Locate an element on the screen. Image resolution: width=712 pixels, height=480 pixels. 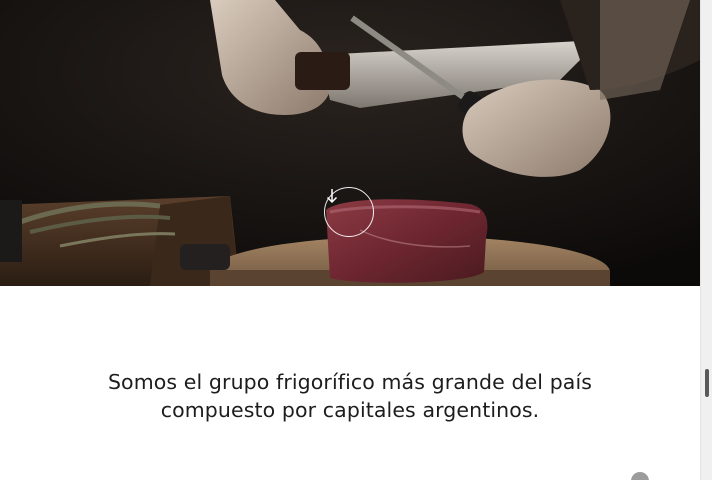
arrow-down-icon is located at coordinates (332, 196).